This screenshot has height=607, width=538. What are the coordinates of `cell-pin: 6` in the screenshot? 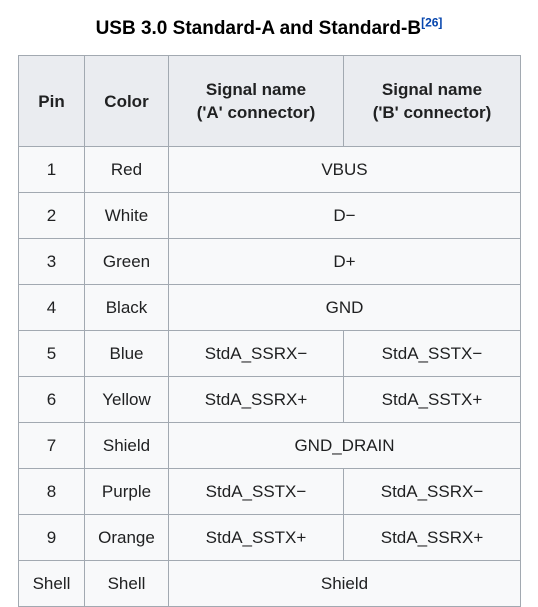 It's located at (51, 399).